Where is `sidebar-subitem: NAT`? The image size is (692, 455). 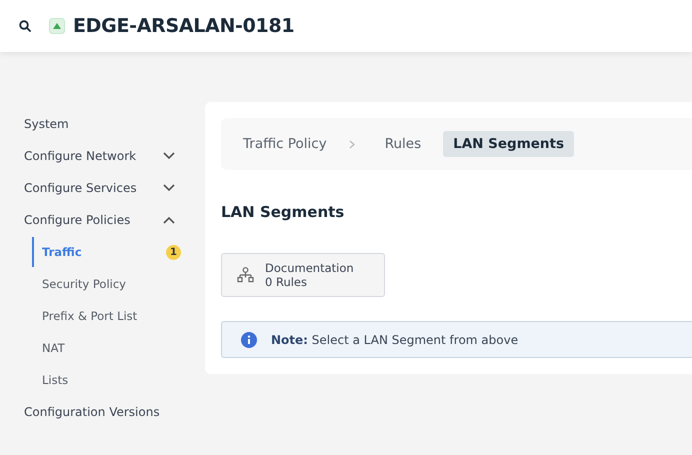
sidebar-subitem: NAT is located at coordinates (118, 348).